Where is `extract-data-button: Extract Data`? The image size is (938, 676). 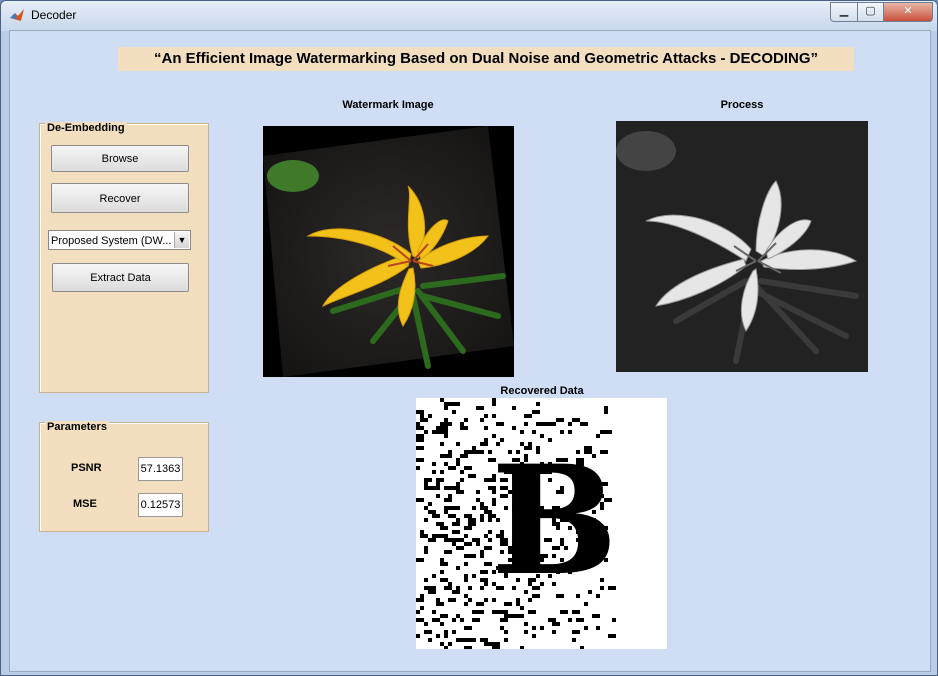
extract-data-button: Extract Data is located at coordinates (120, 277).